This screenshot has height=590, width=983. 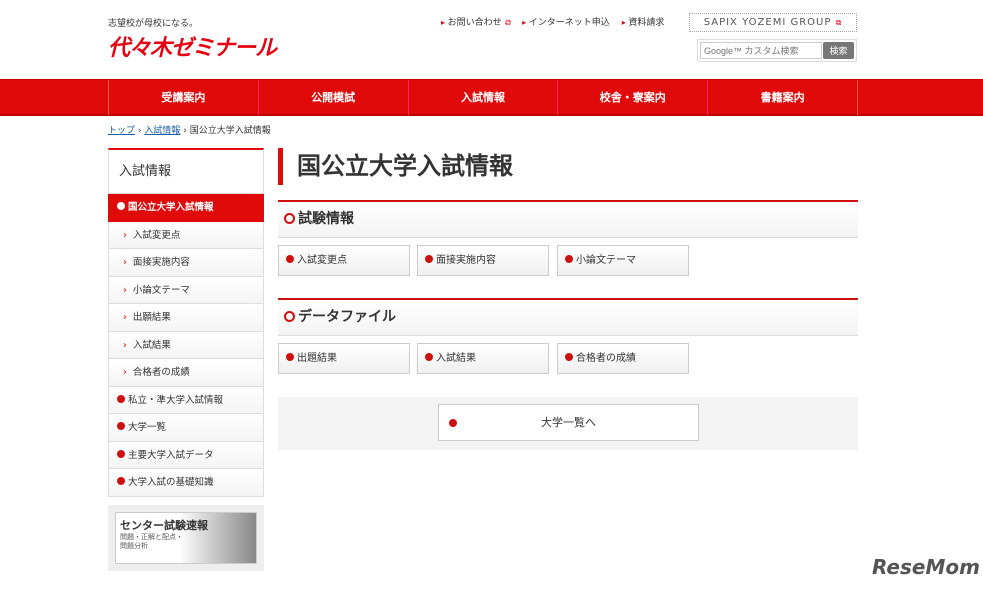 What do you see at coordinates (483, 260) in the screenshot?
I see `interview-button: 面接実施内容` at bounding box center [483, 260].